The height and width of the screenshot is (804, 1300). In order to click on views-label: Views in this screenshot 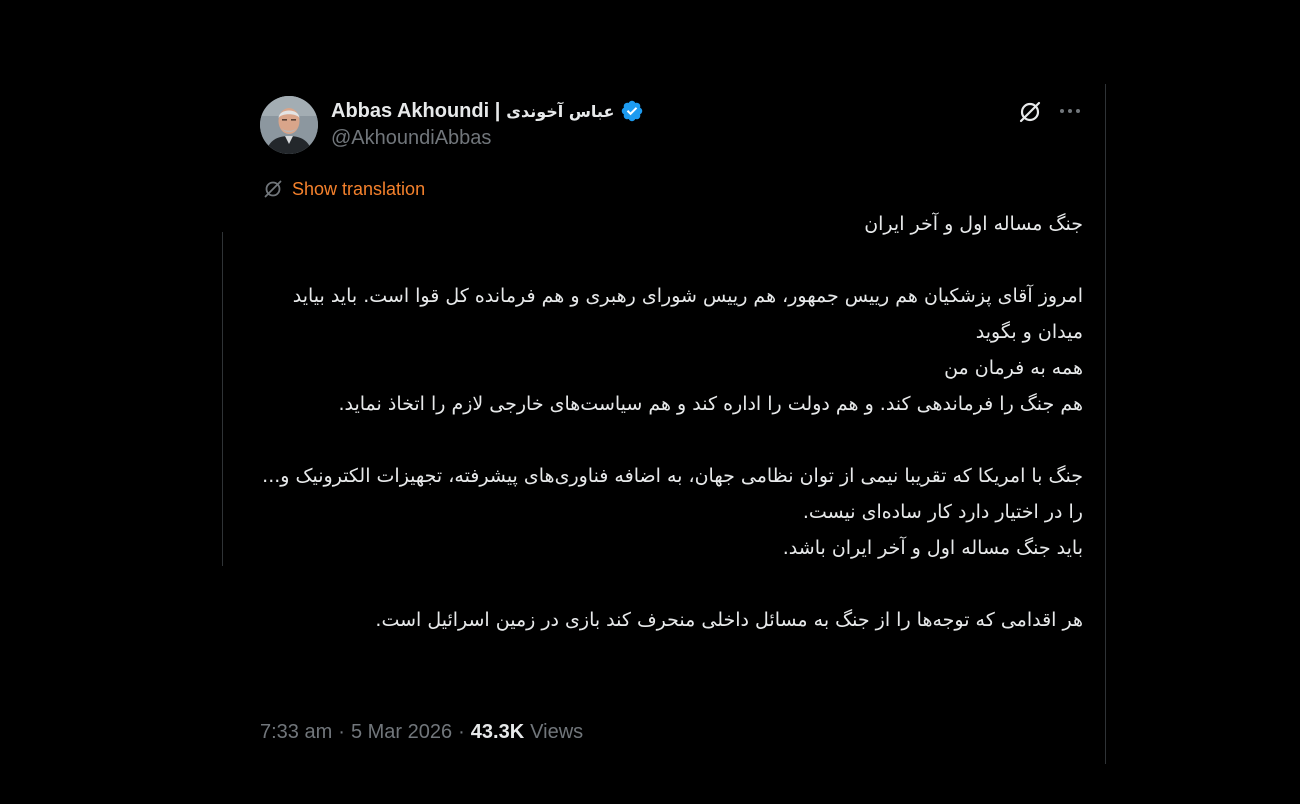, I will do `click(557, 732)`.